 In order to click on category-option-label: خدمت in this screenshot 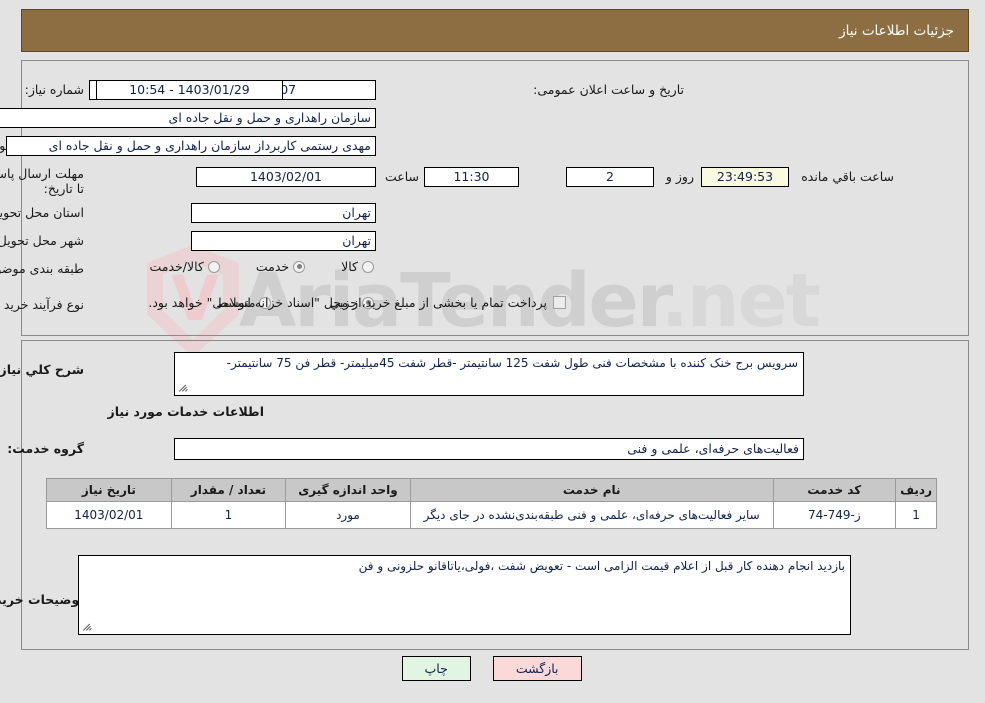, I will do `click(273, 266)`.